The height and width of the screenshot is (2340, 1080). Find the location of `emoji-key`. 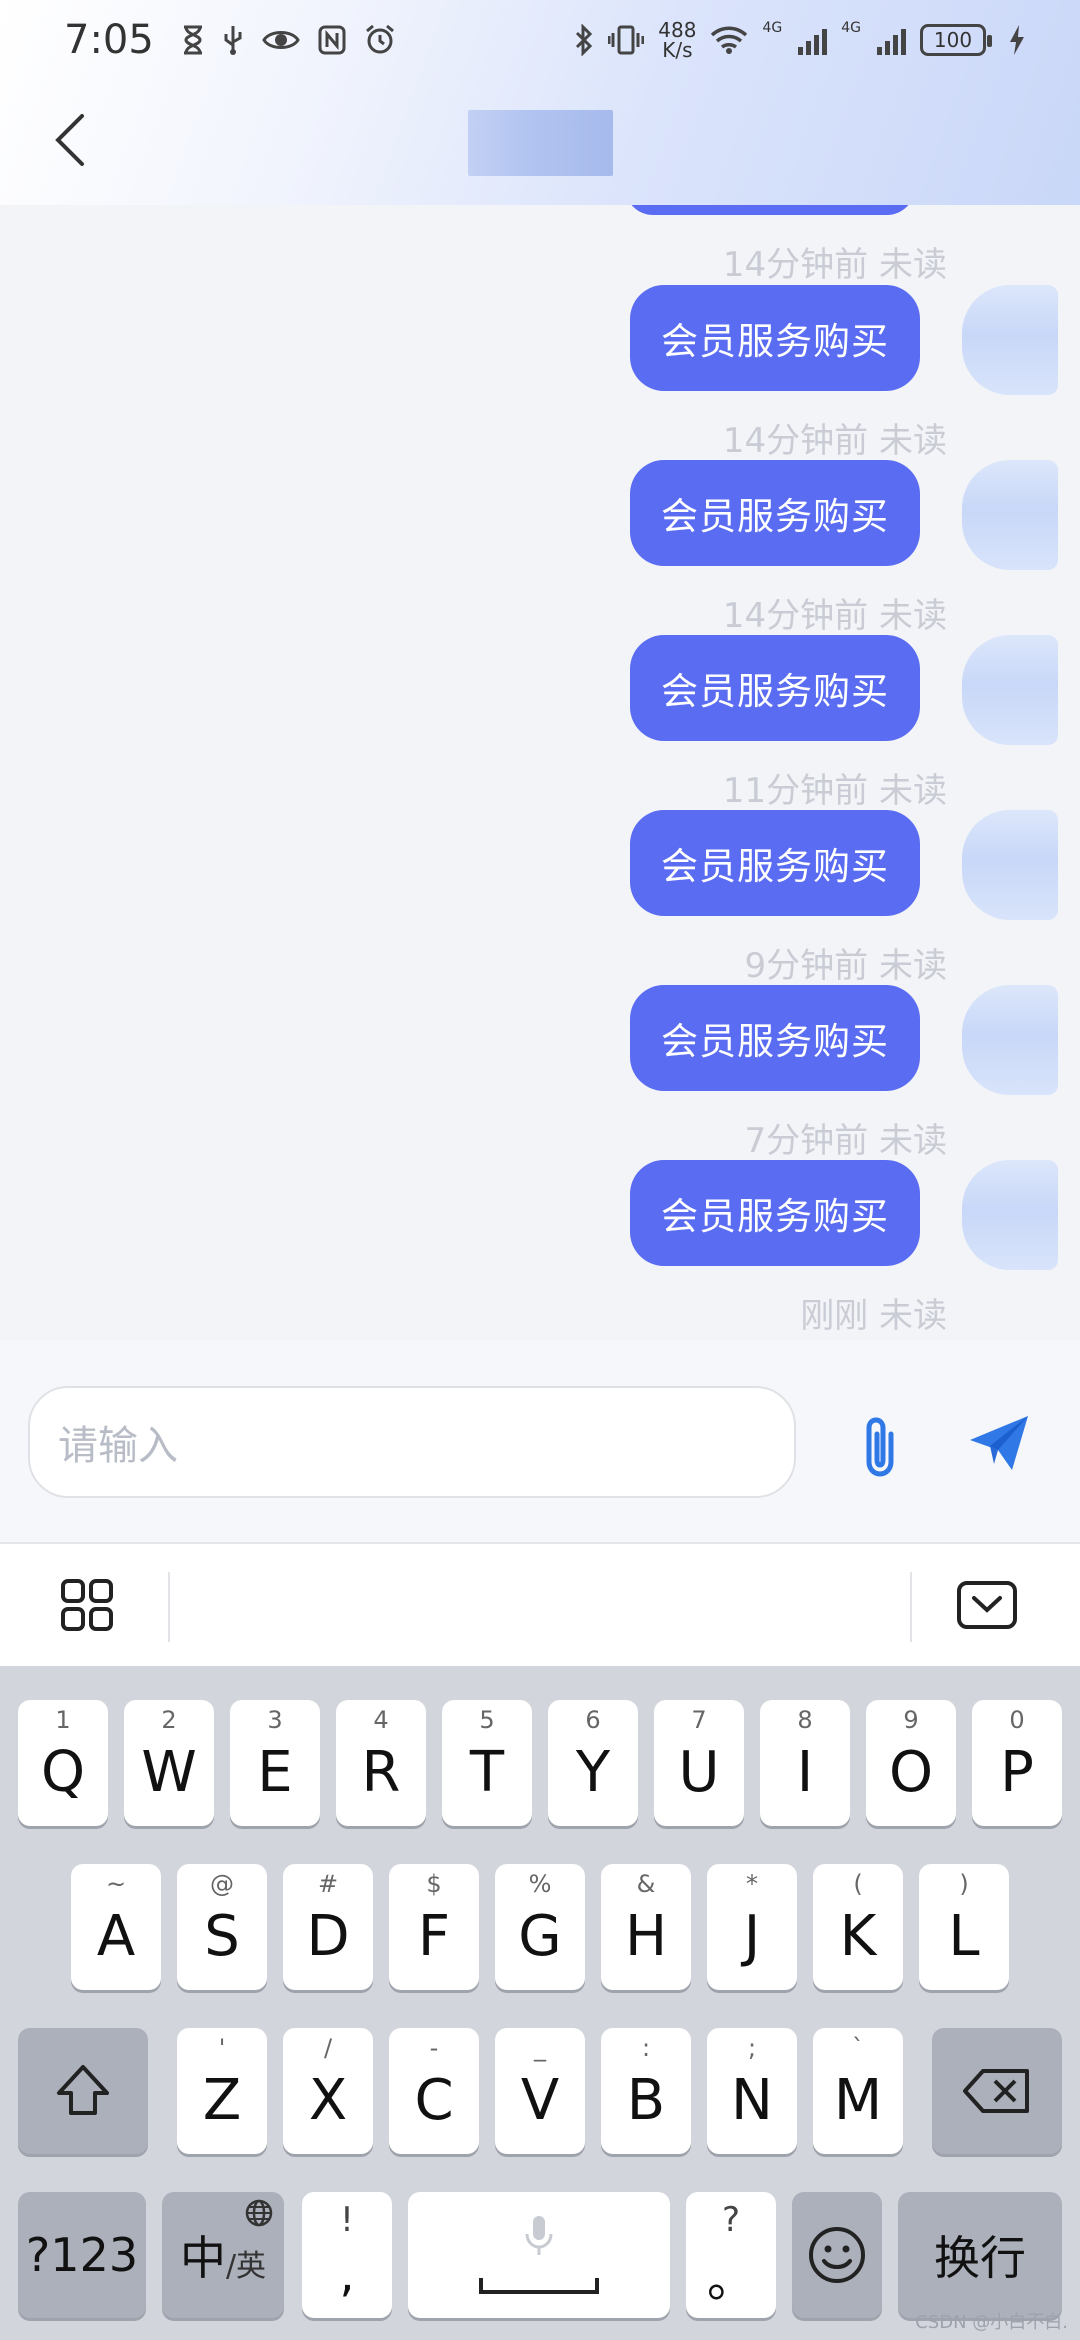

emoji-key is located at coordinates (837, 2255).